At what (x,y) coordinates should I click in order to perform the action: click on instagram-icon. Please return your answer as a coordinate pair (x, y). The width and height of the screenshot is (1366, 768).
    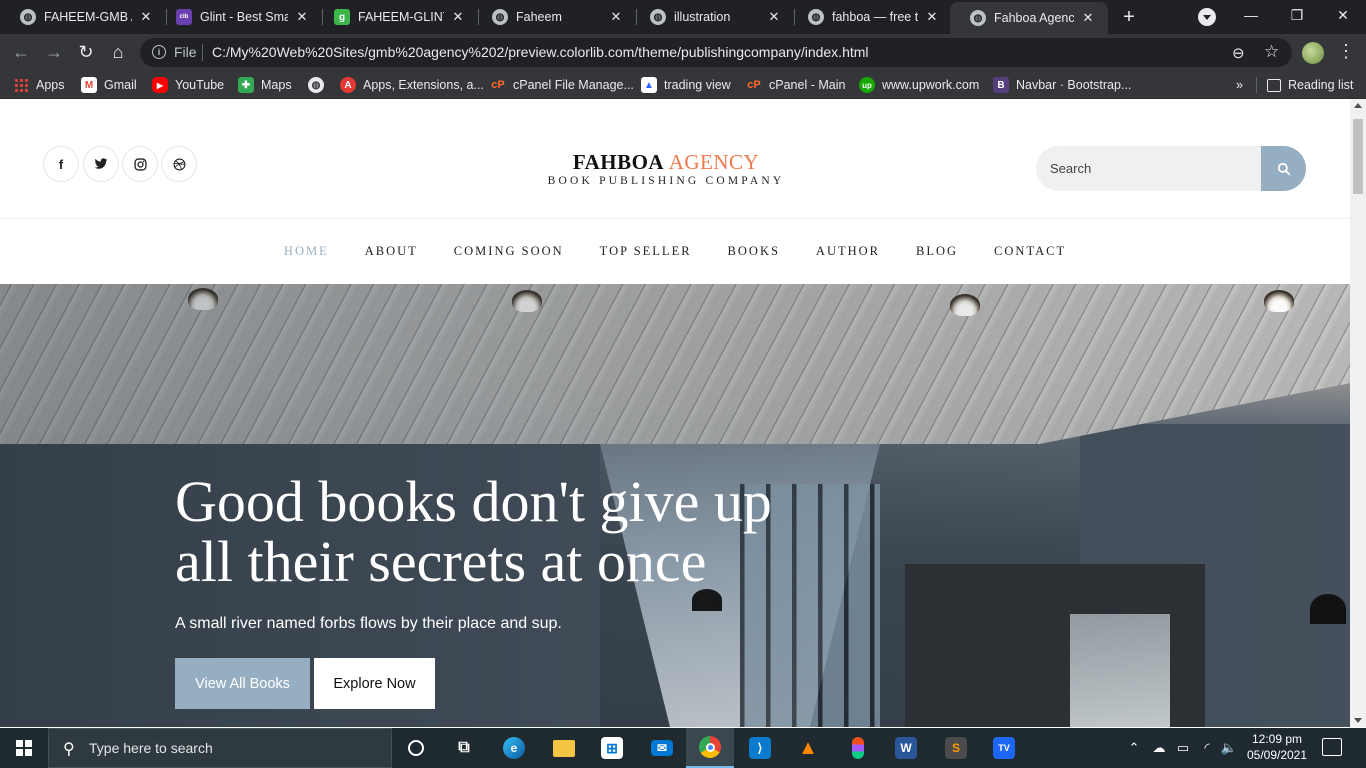
    Looking at the image, I should click on (140, 164).